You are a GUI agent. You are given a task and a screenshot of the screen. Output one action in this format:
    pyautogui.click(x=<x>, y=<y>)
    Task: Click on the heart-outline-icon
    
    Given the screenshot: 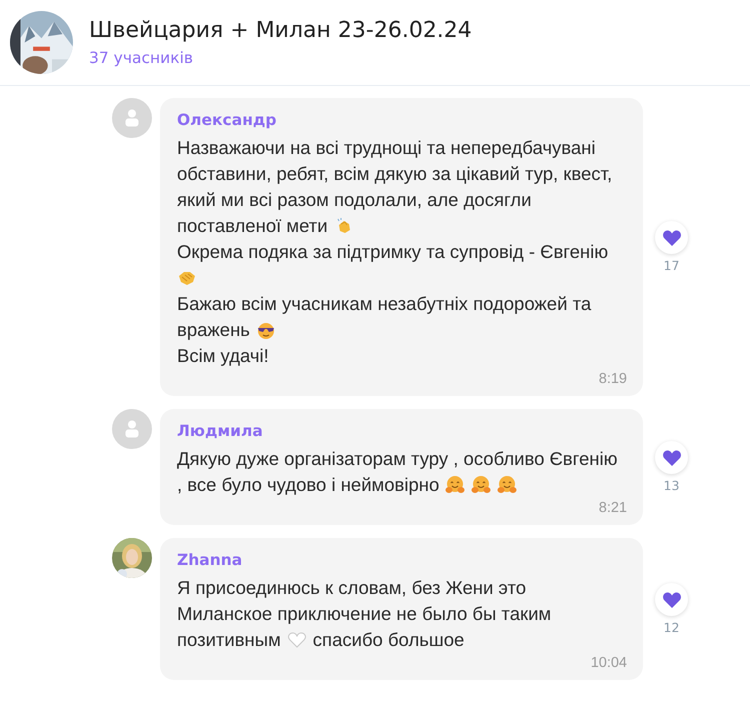 What is the action you would take?
    pyautogui.click(x=296, y=640)
    